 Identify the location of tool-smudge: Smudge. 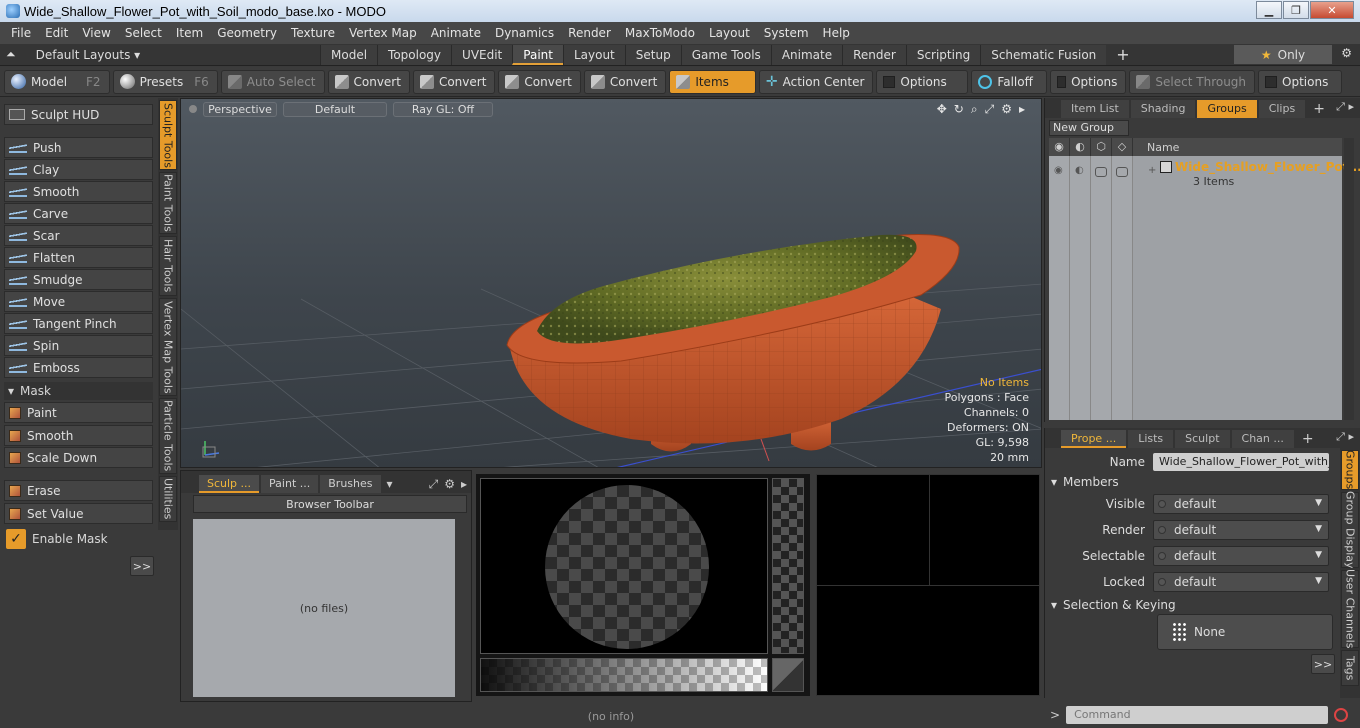
(78, 279).